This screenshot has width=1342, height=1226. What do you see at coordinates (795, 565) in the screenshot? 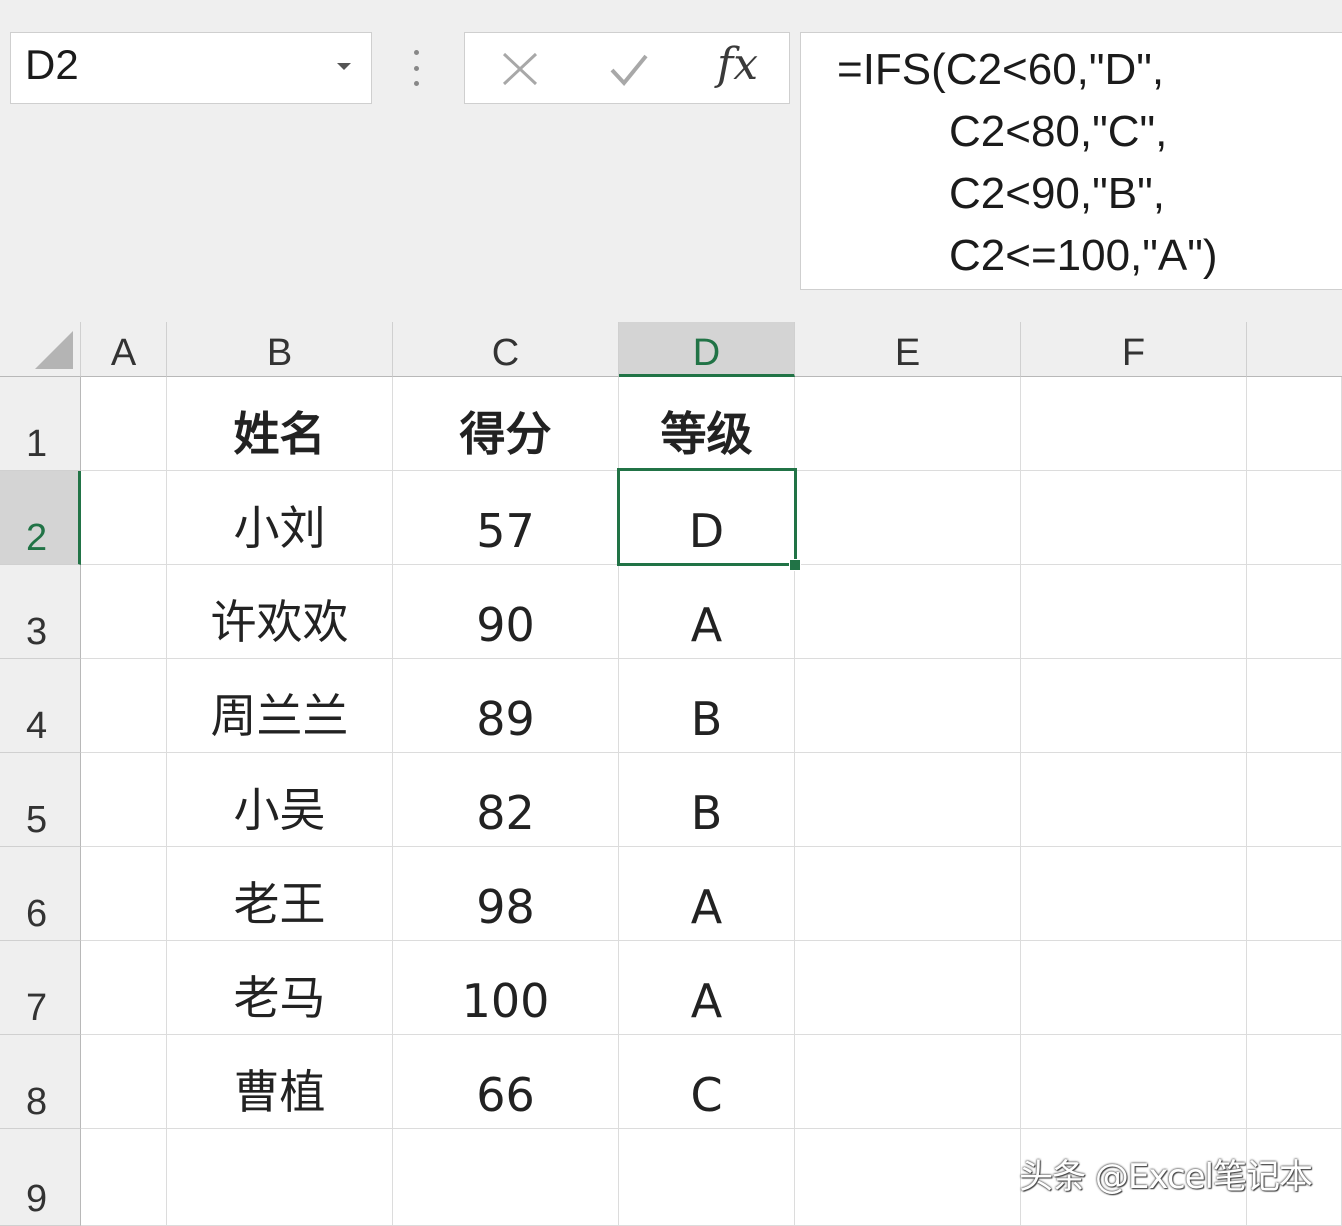
I see `fill-handle` at bounding box center [795, 565].